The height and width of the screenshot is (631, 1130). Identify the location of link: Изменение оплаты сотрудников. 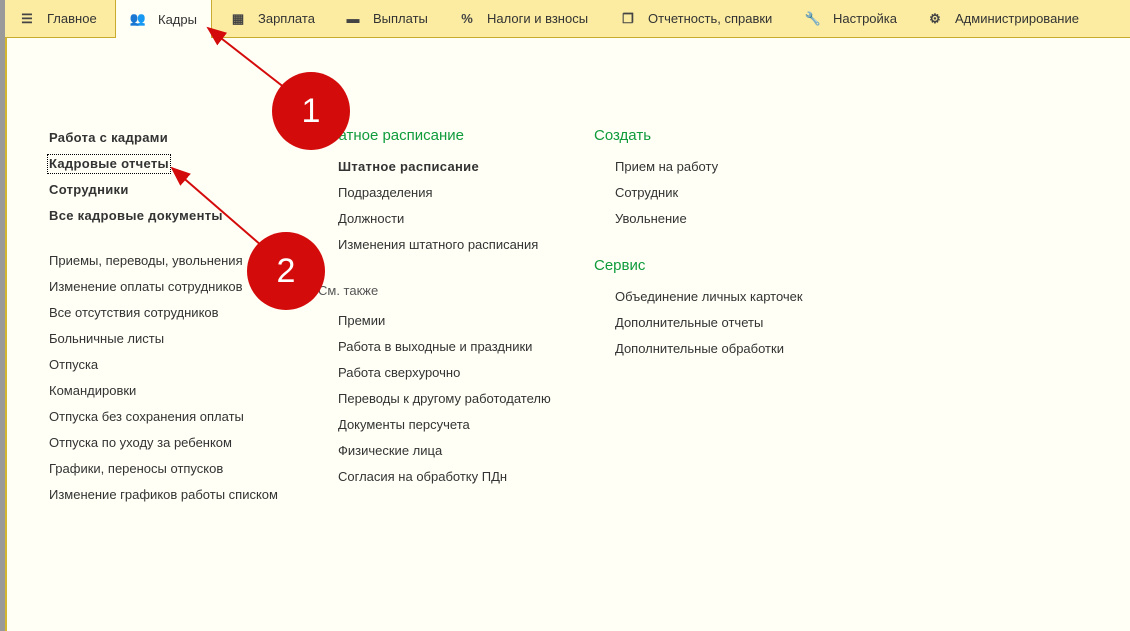
(146, 287).